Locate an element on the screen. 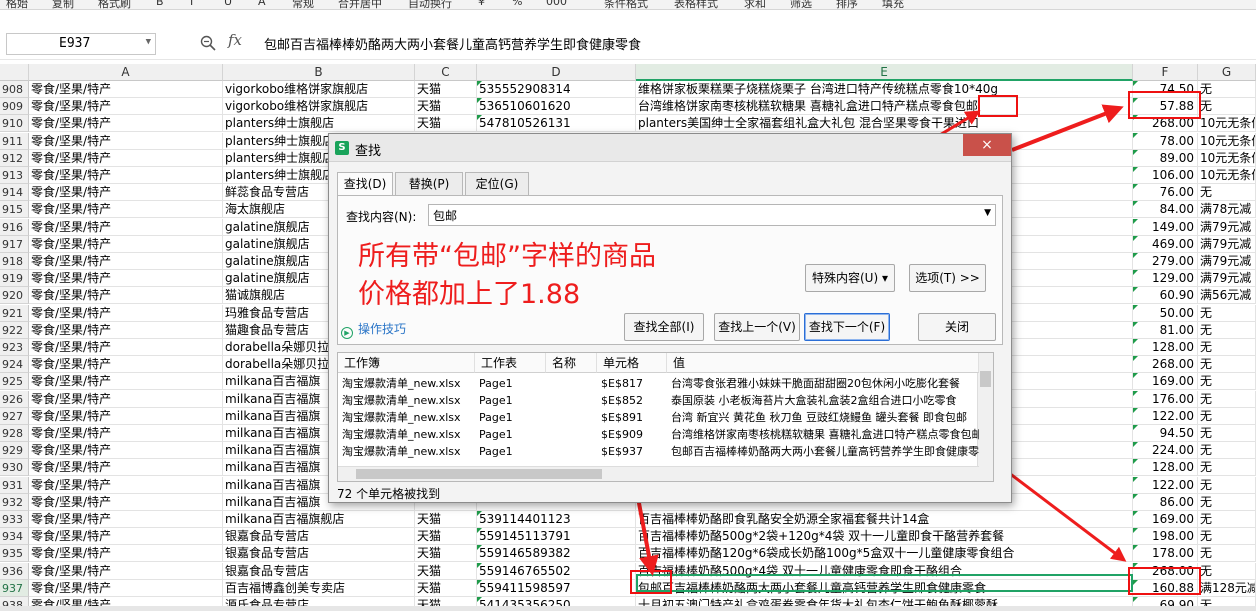 This screenshot has height=611, width=1256. results-horizontal-scrollbar is located at coordinates (658, 473).